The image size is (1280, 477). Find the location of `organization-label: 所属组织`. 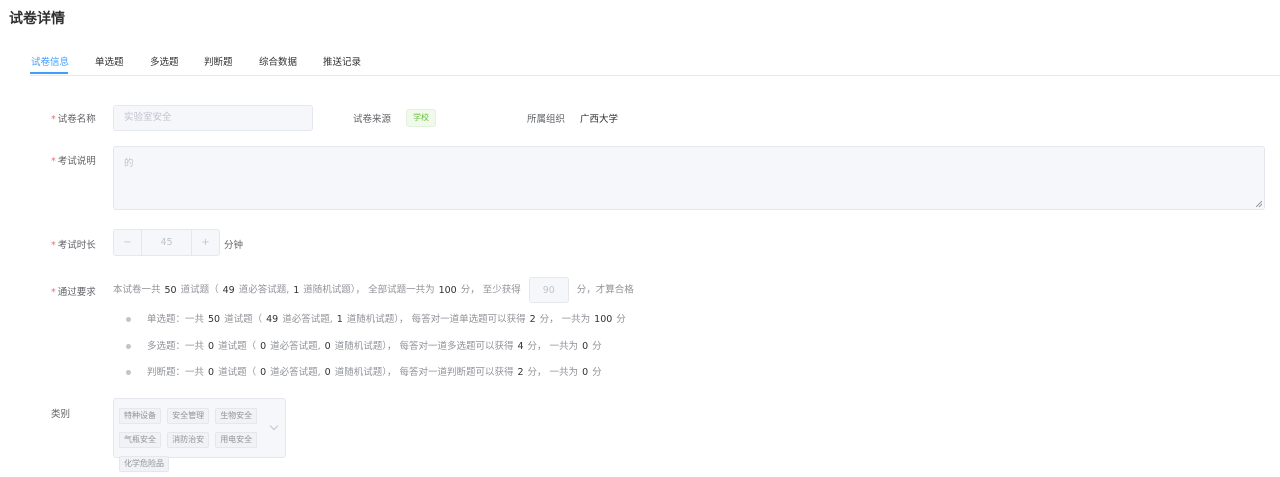

organization-label: 所属组织 is located at coordinates (546, 119).